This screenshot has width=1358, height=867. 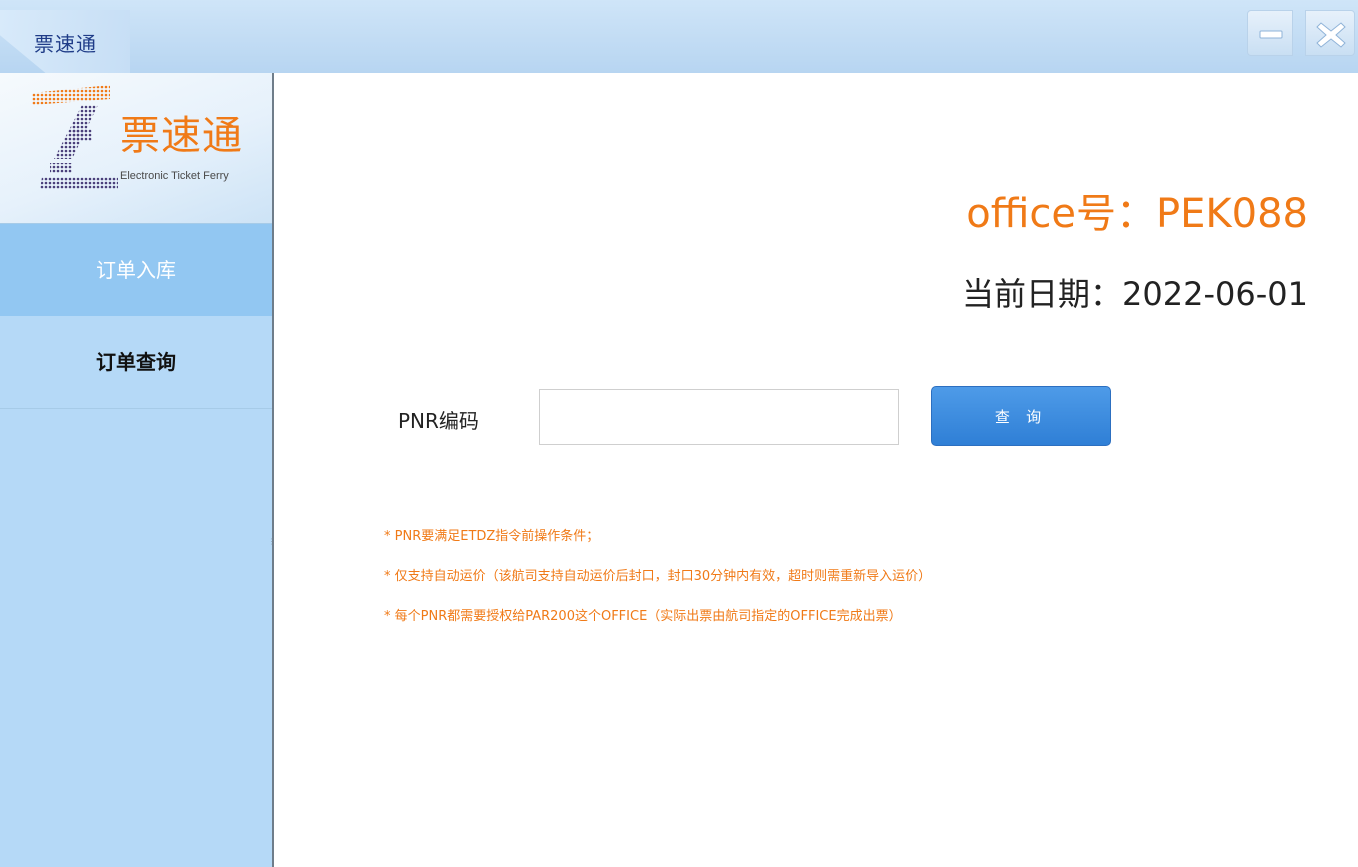 What do you see at coordinates (492, 536) in the screenshot?
I see `note-item: * PNR要满足ETDZ指令前操作条件；` at bounding box center [492, 536].